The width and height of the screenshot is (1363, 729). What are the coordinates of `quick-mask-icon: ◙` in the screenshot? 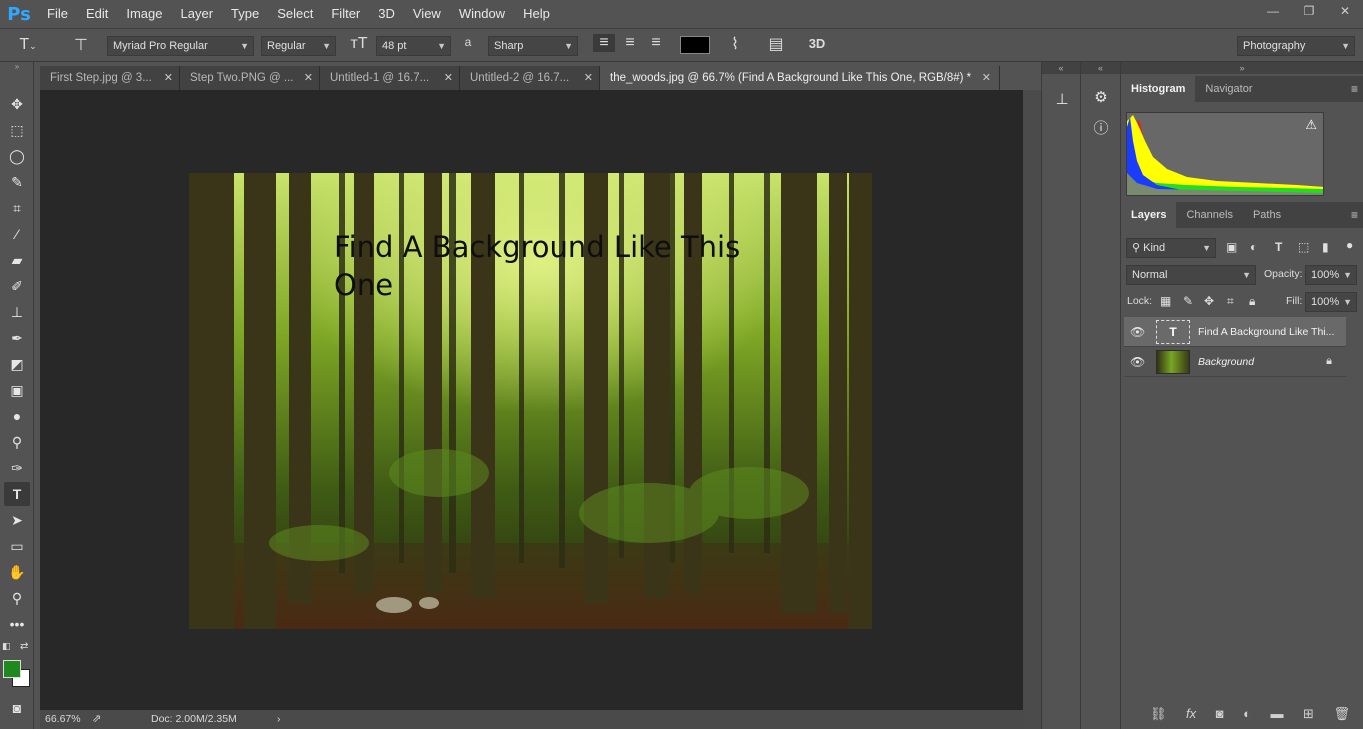 It's located at (17, 708).